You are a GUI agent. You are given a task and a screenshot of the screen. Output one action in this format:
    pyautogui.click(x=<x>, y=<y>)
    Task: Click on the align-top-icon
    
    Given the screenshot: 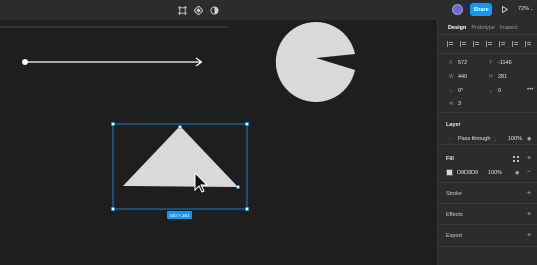 What is the action you would take?
    pyautogui.click(x=489, y=44)
    